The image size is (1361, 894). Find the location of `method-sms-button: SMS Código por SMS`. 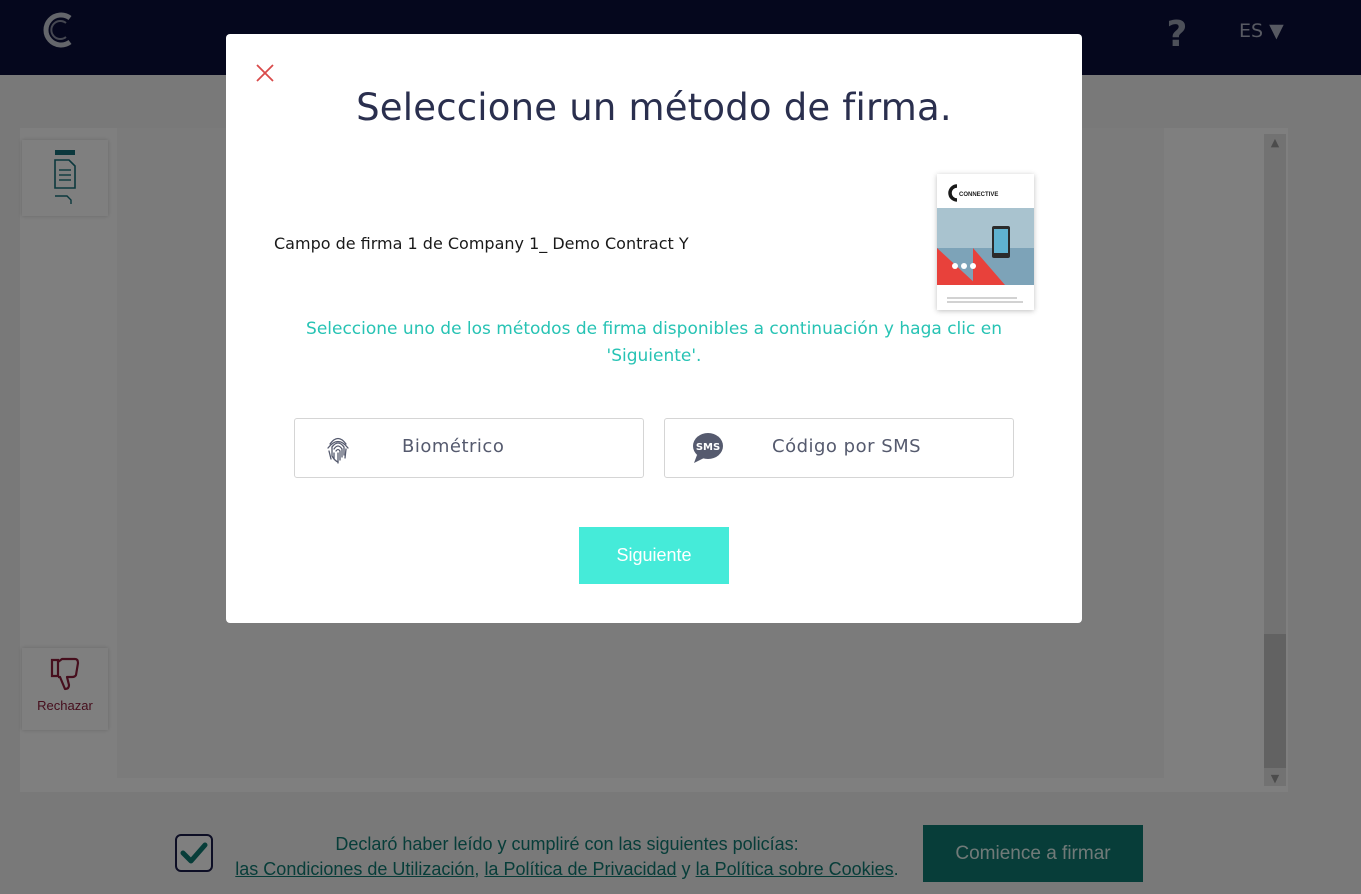

method-sms-button: SMS Código por SMS is located at coordinates (839, 448).